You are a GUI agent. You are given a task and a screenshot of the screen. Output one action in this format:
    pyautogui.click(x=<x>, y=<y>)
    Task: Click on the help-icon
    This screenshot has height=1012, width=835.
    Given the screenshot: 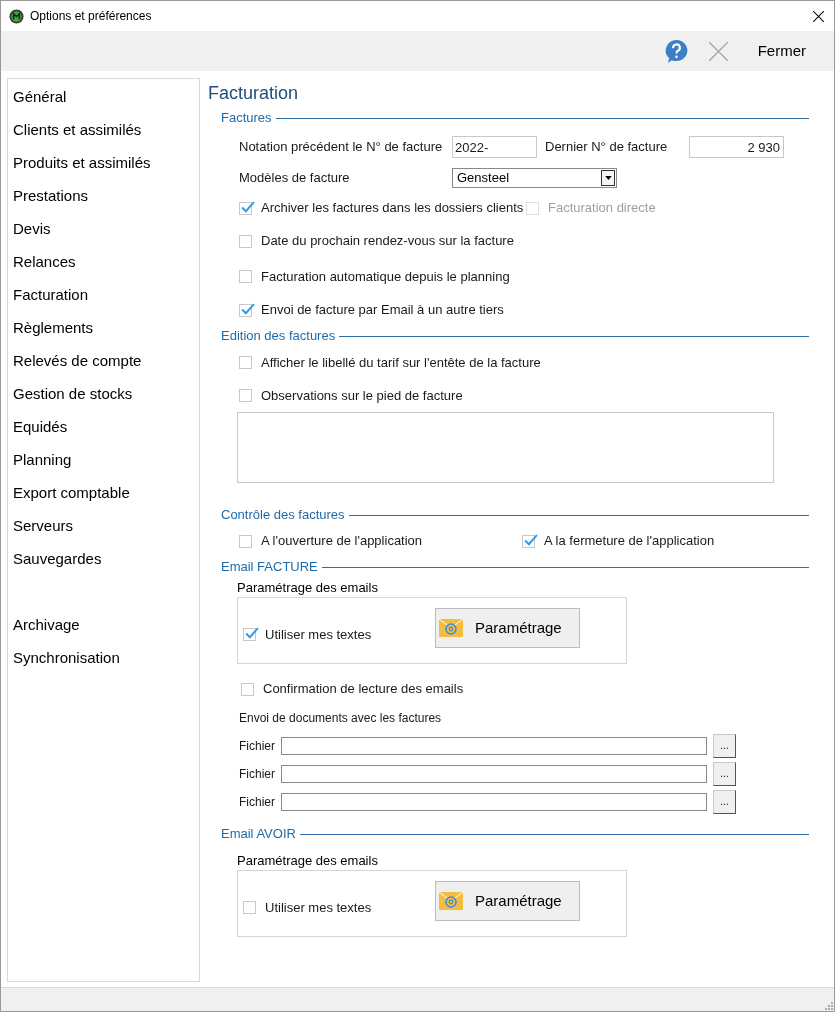 What is the action you would take?
    pyautogui.click(x=676, y=51)
    